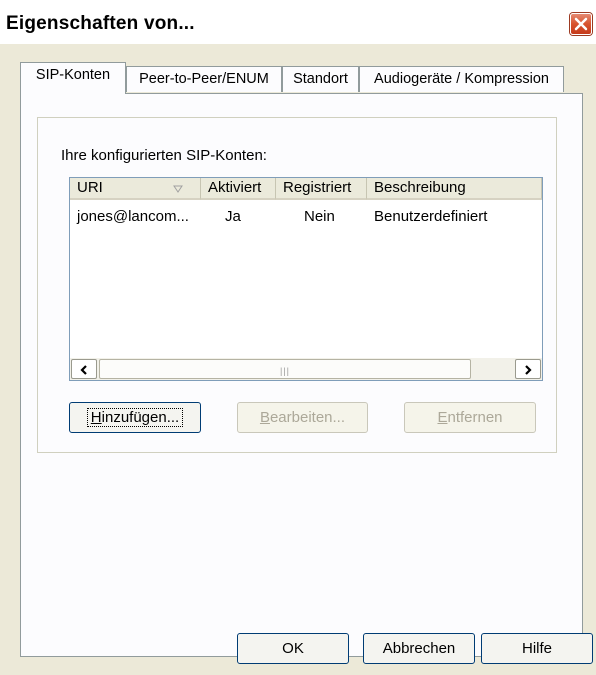  I want to click on help-button: Hilfe, so click(537, 648).